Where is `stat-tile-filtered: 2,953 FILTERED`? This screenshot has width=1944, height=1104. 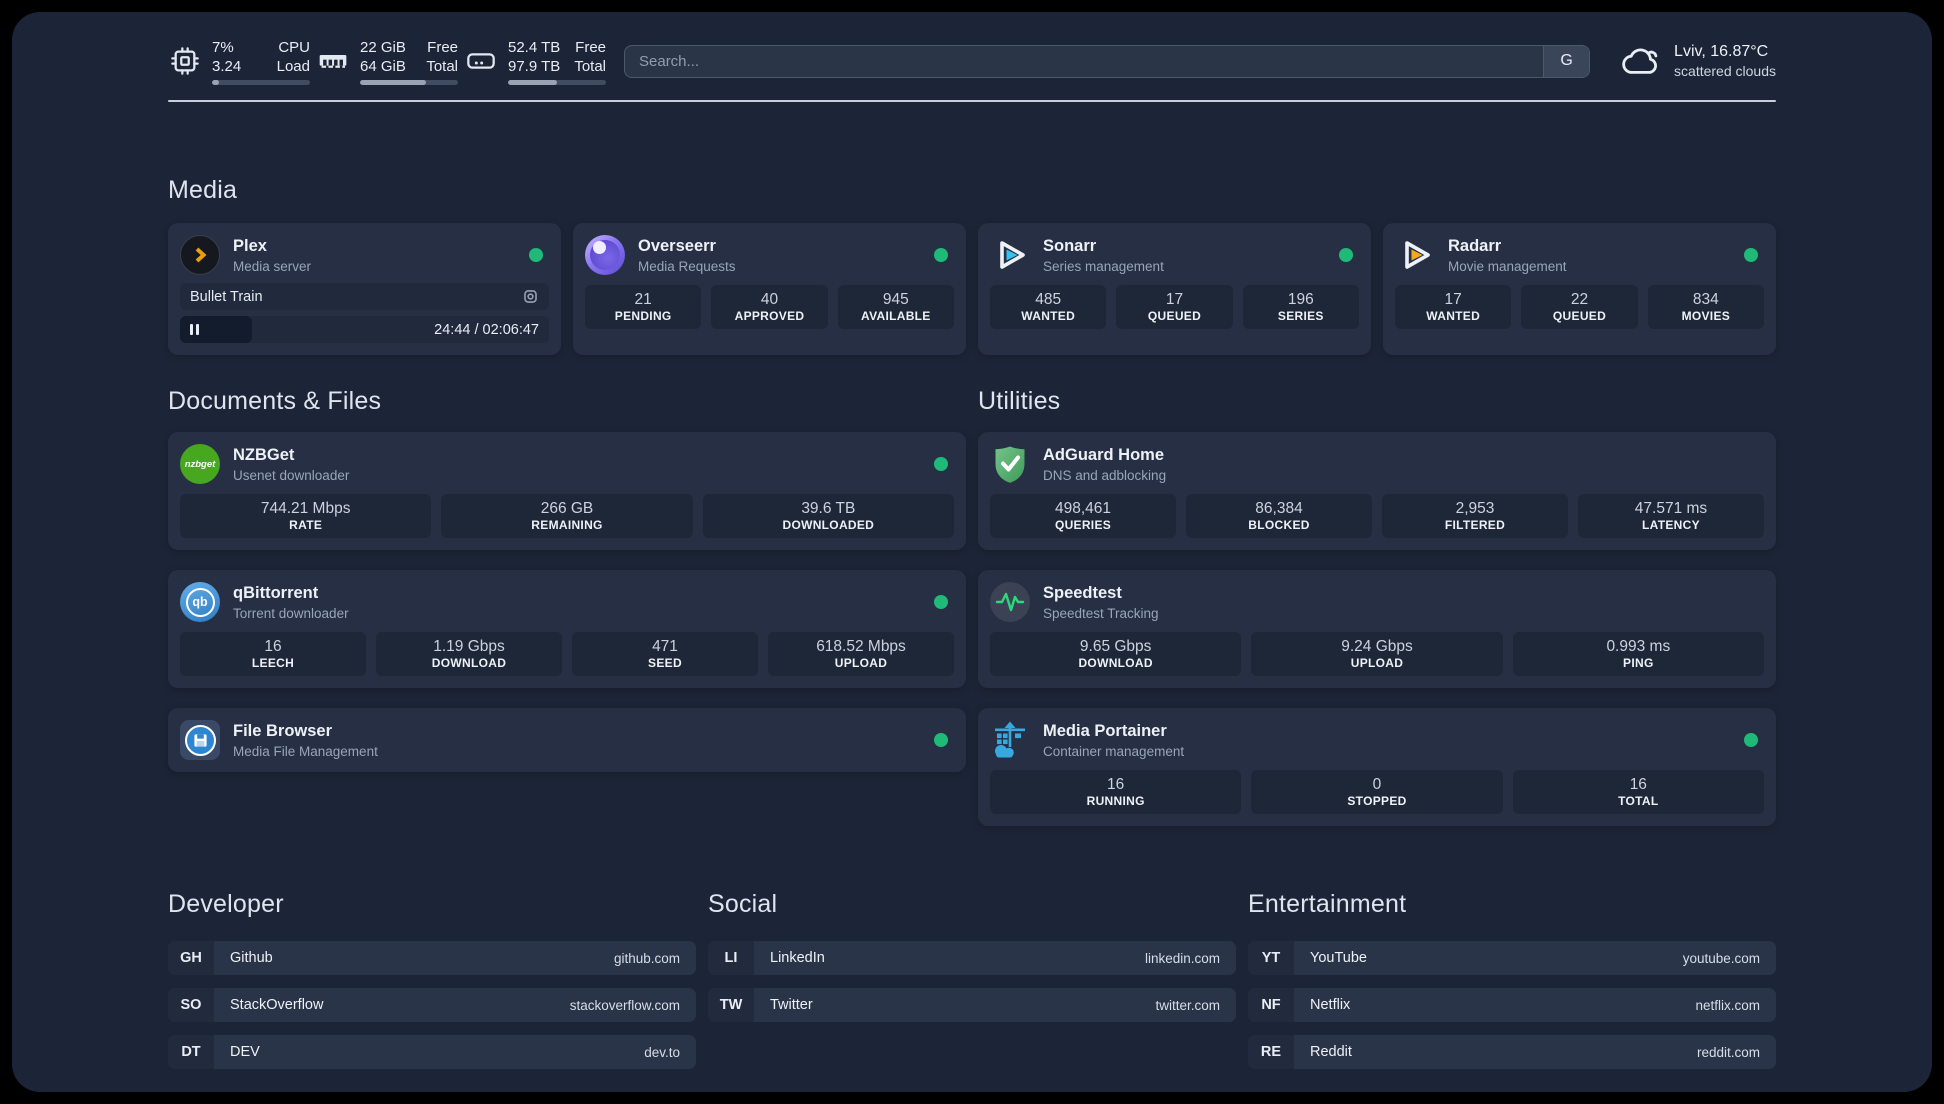 stat-tile-filtered: 2,953 FILTERED is located at coordinates (1475, 516).